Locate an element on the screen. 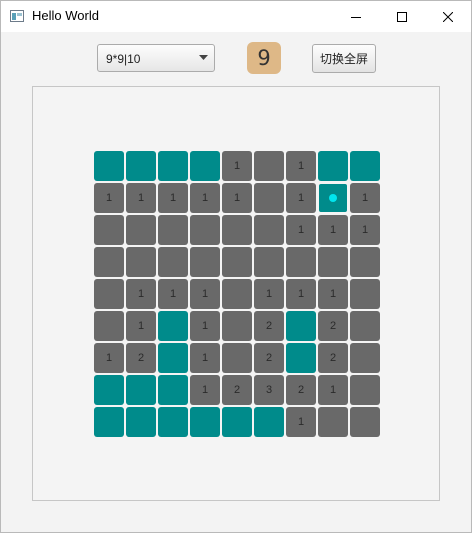 This screenshot has width=472, height=533. maximize-button is located at coordinates (402, 16).